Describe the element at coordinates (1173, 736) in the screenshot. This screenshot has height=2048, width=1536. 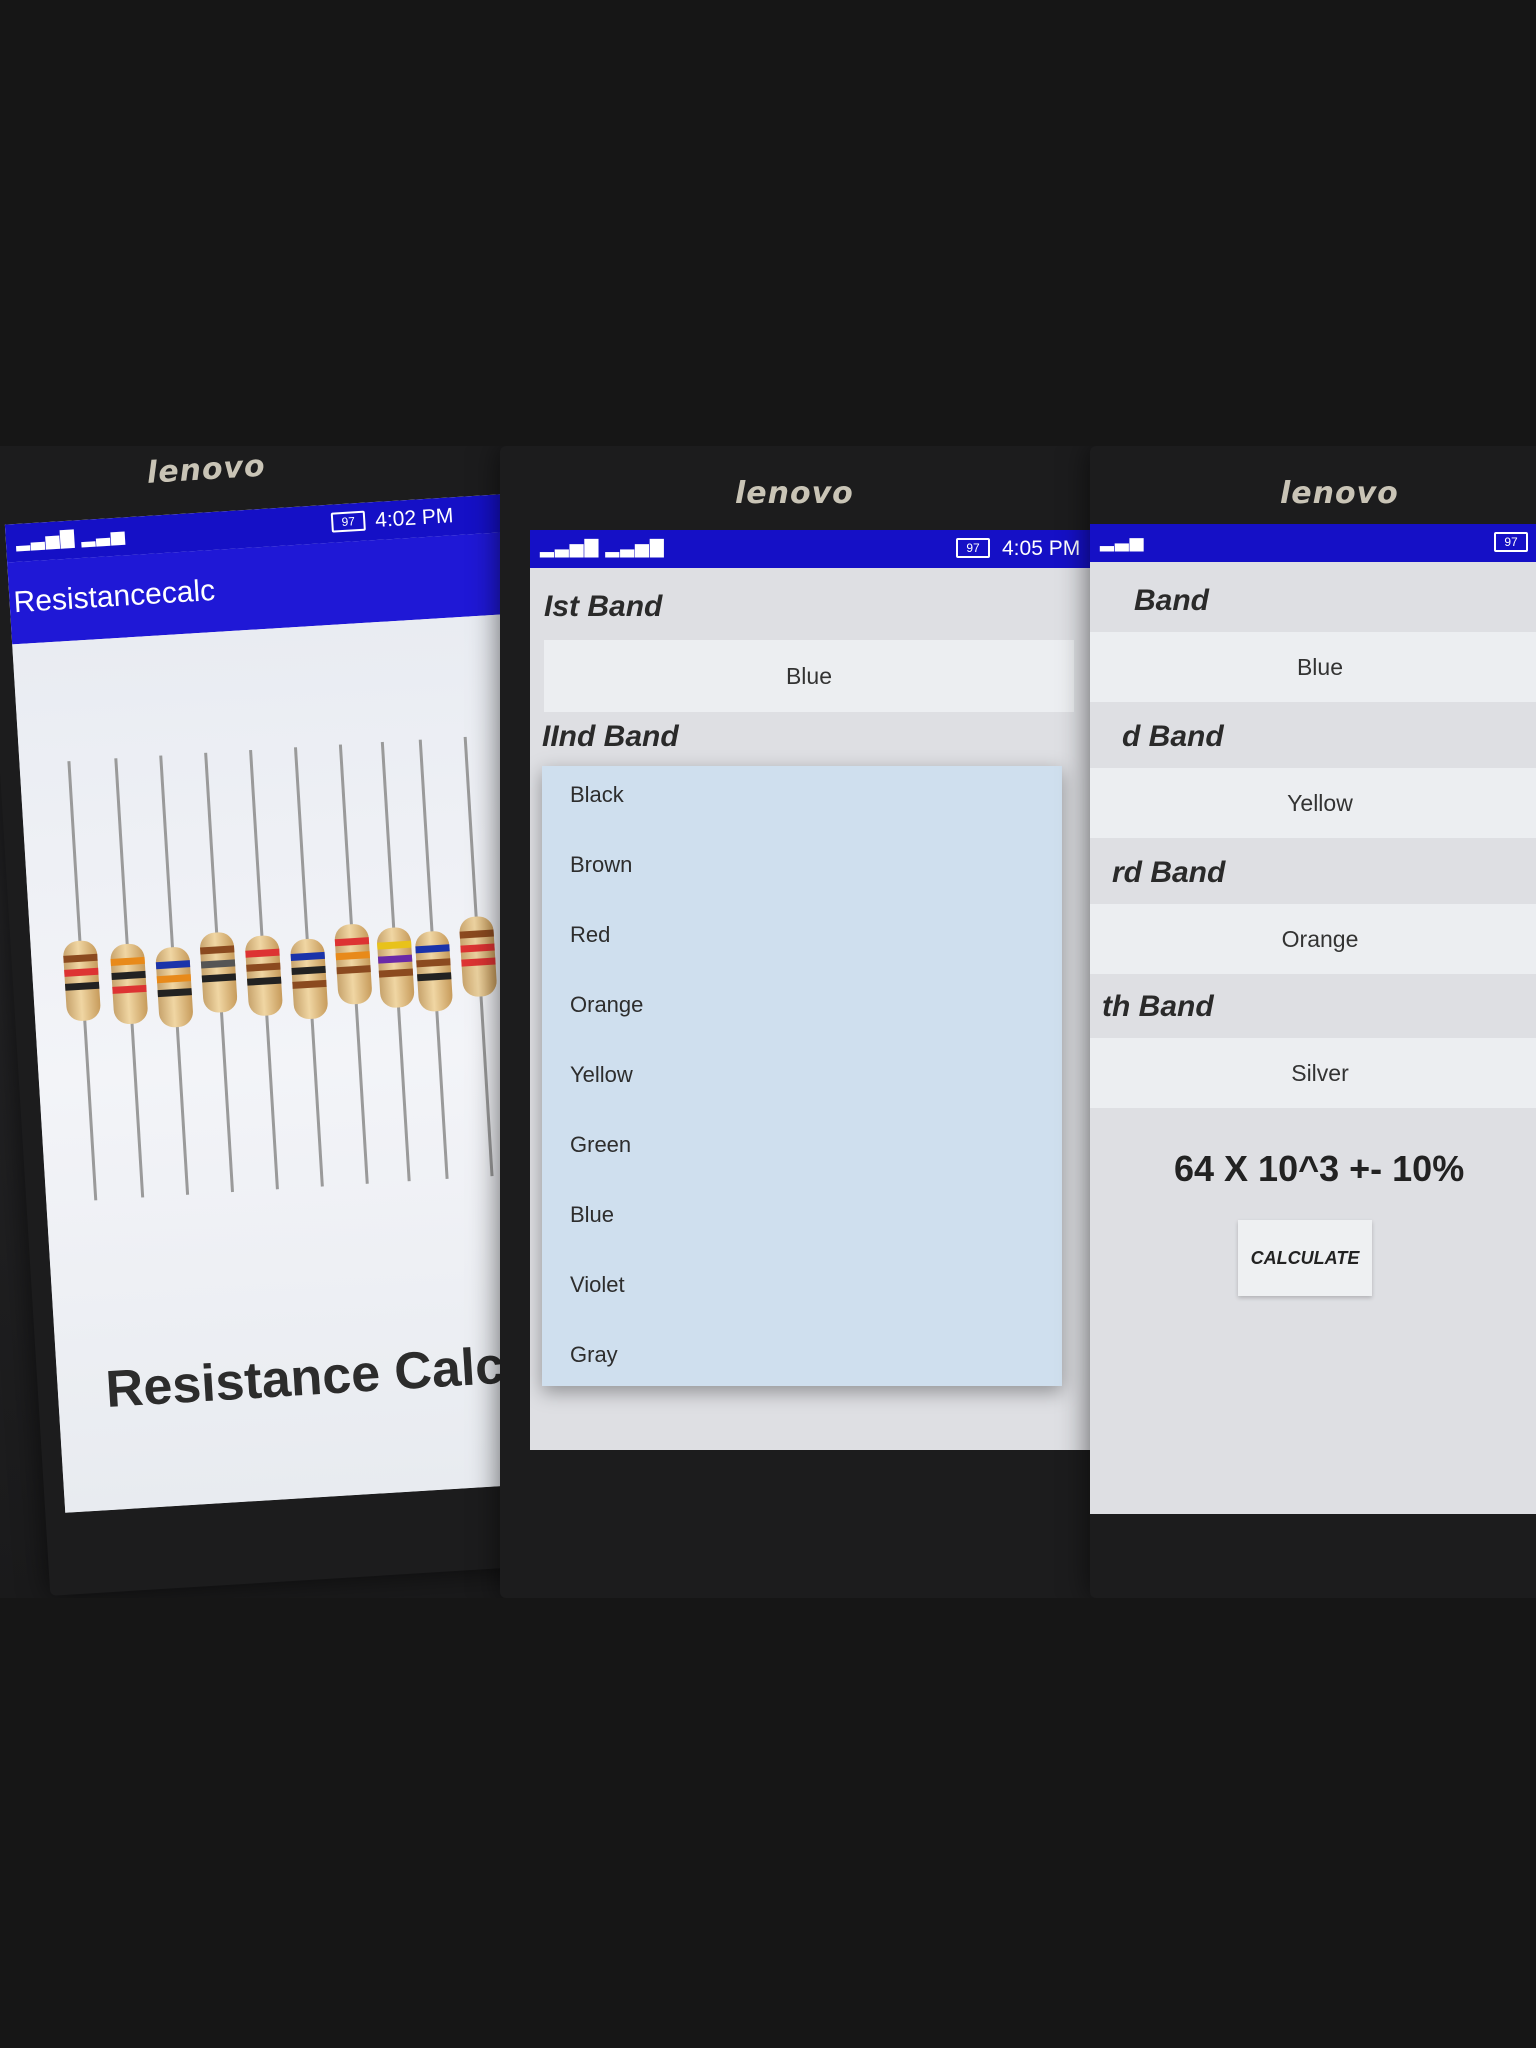
I see `band-2-label: d Band` at that location.